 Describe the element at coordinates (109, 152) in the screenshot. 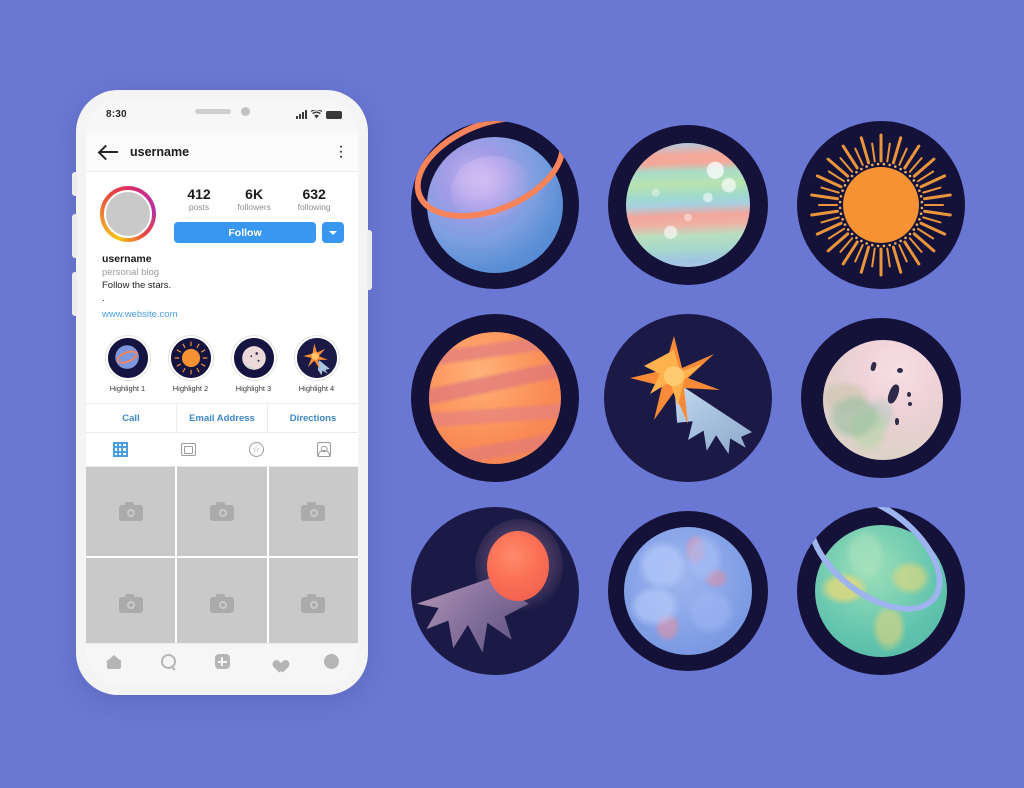

I see `back-arrow-icon` at that location.